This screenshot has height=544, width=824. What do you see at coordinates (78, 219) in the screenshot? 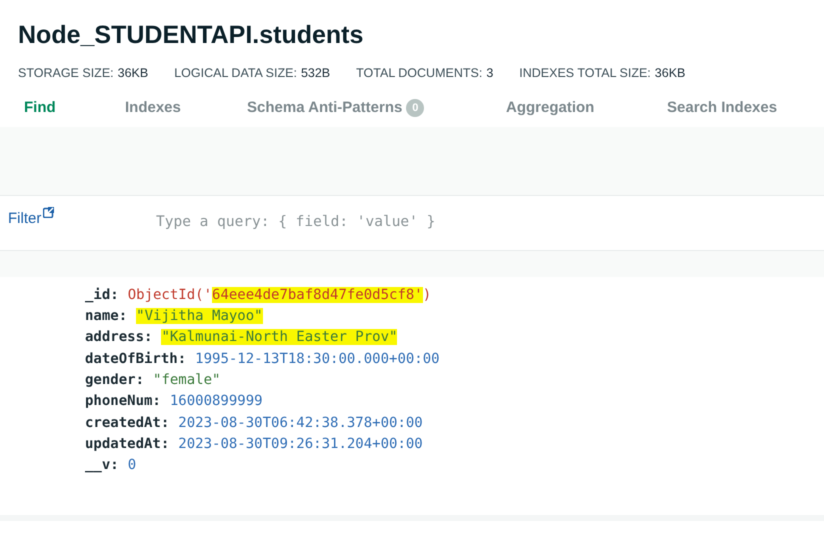
I see `filter-link: Filter` at bounding box center [78, 219].